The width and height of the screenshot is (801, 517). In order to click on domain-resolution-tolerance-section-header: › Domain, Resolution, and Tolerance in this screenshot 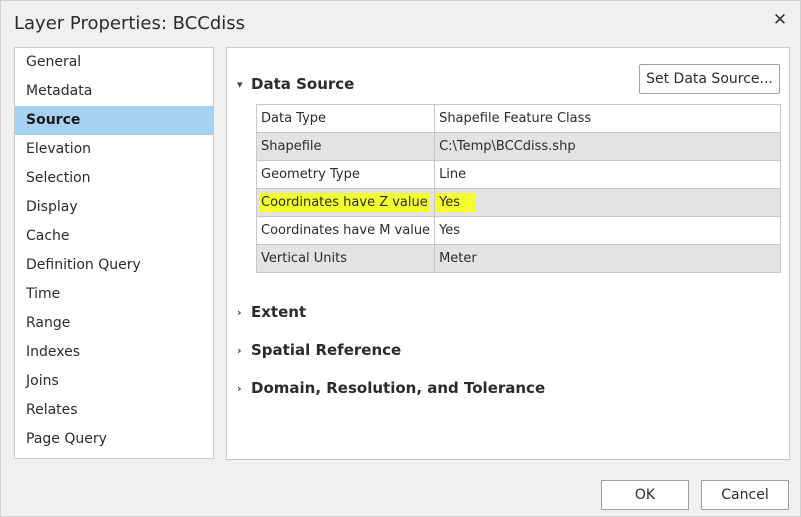, I will do `click(391, 388)`.